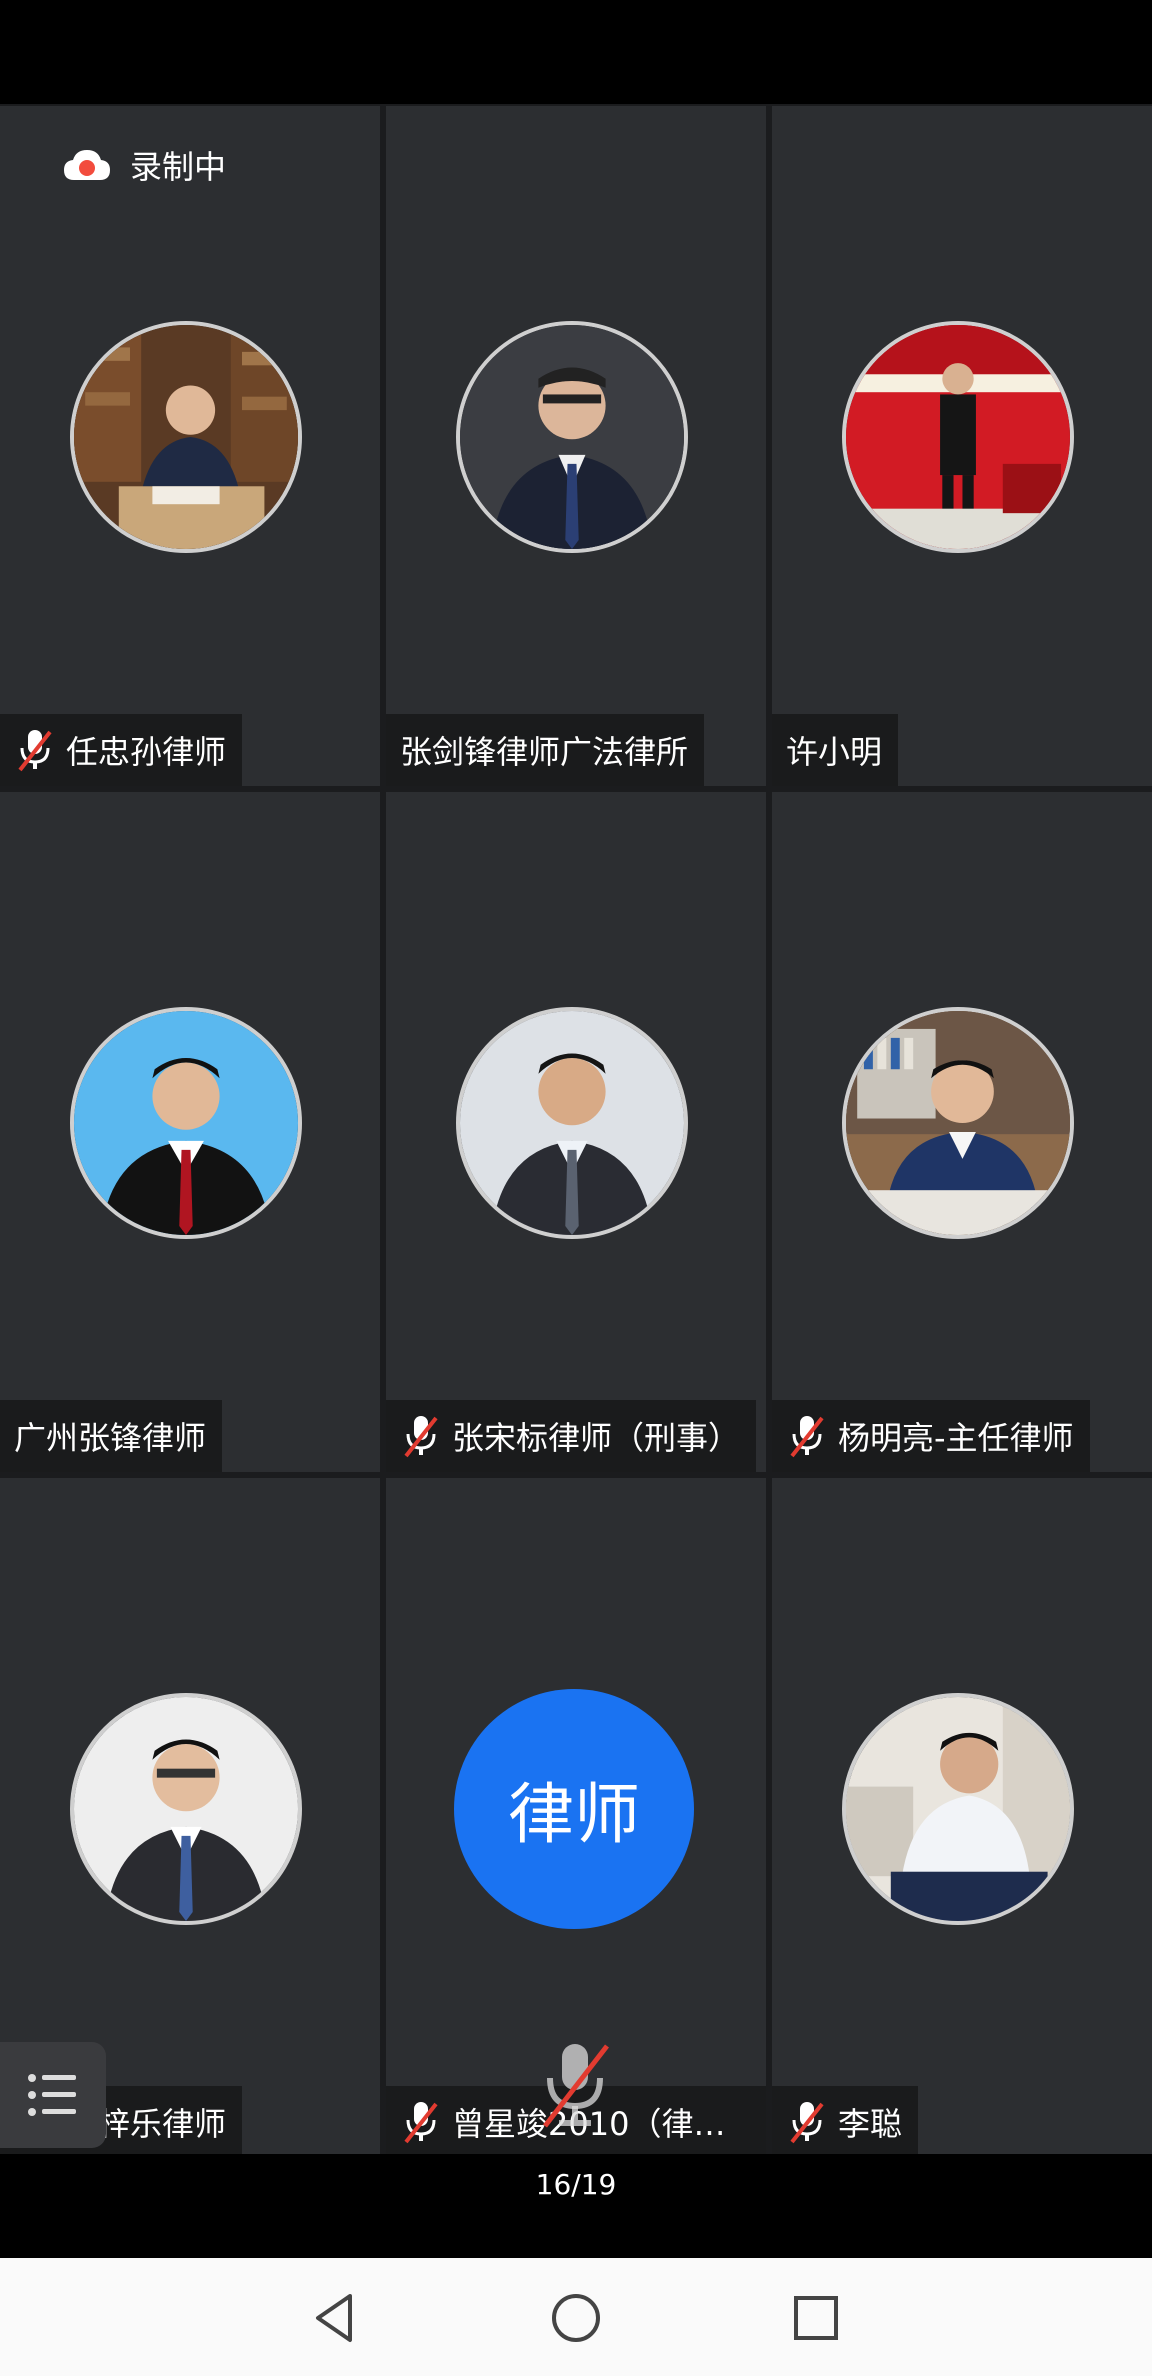  Describe the element at coordinates (576, 2184) in the screenshot. I see `page-indicator: 16/19` at that location.